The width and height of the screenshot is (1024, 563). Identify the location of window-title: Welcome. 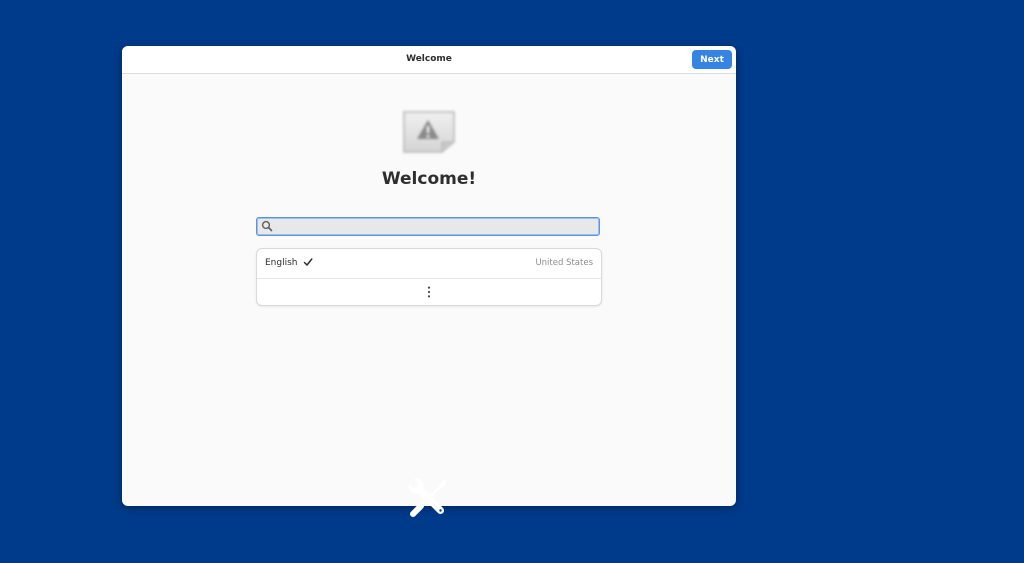
(429, 59).